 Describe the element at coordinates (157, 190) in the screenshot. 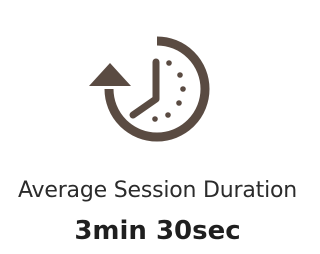

I see `stat-label: Average Session Duration` at that location.